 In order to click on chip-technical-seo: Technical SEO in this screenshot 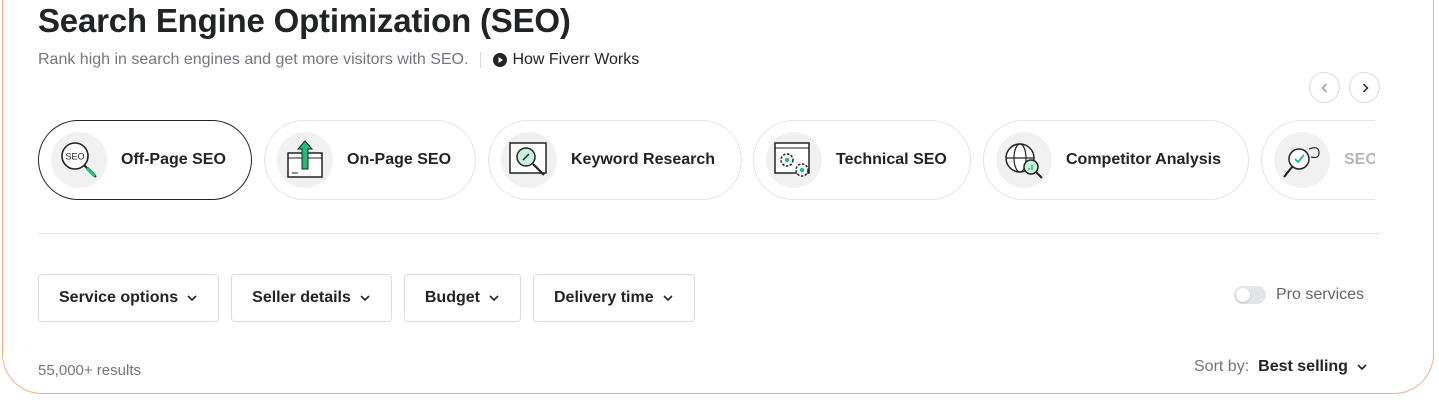, I will do `click(862, 160)`.